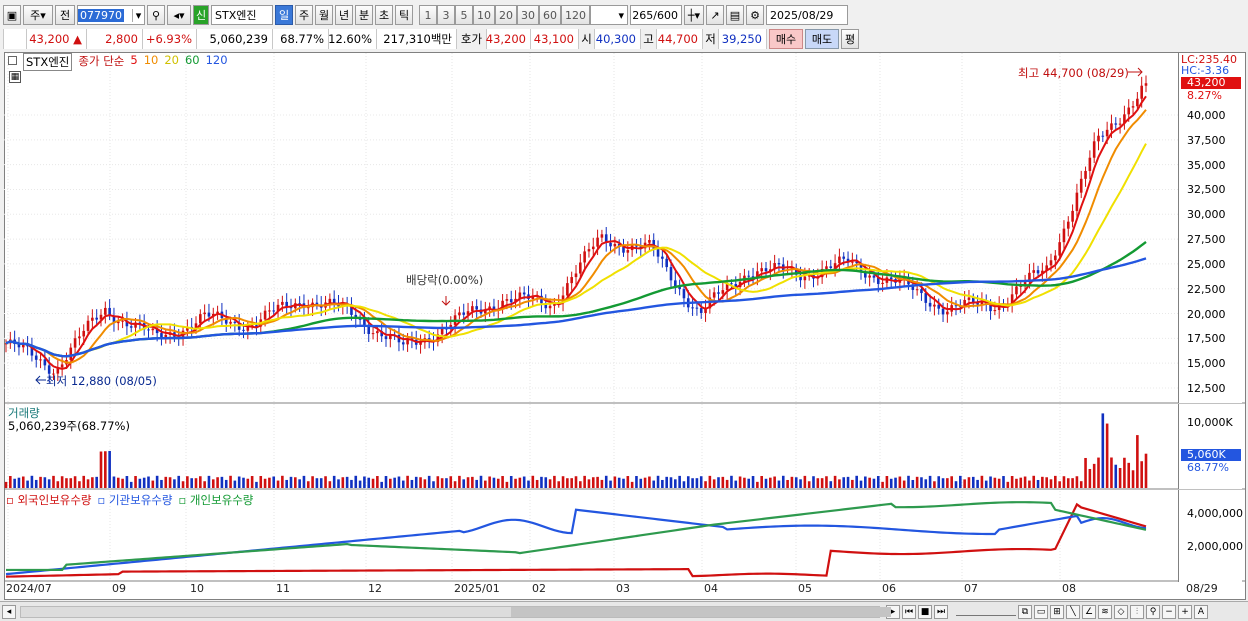 Image resolution: width=1248 pixels, height=621 pixels. What do you see at coordinates (12, 60) in the screenshot?
I see `legend-box-icon` at bounding box center [12, 60].